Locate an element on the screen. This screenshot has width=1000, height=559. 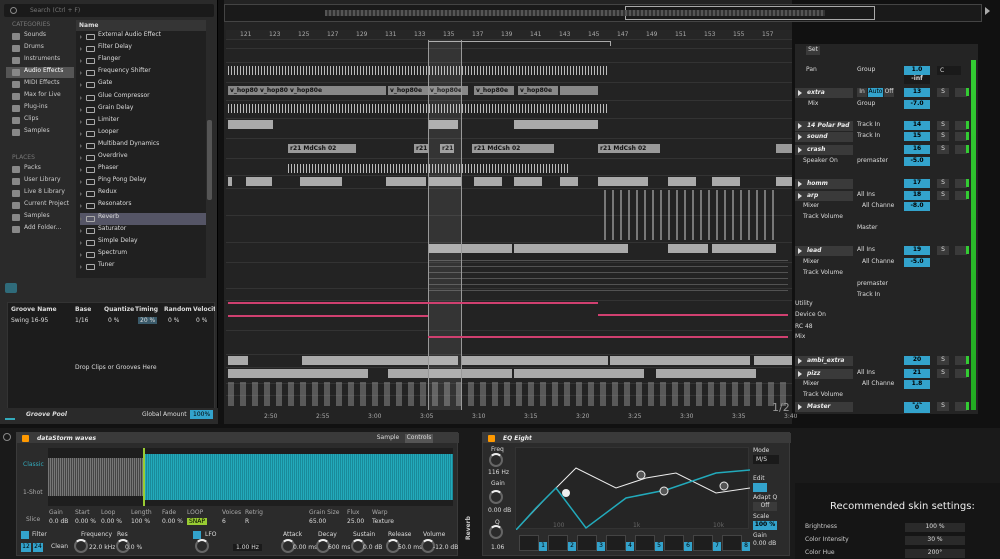
browser-item: Reverb is located at coordinates (143, 218).